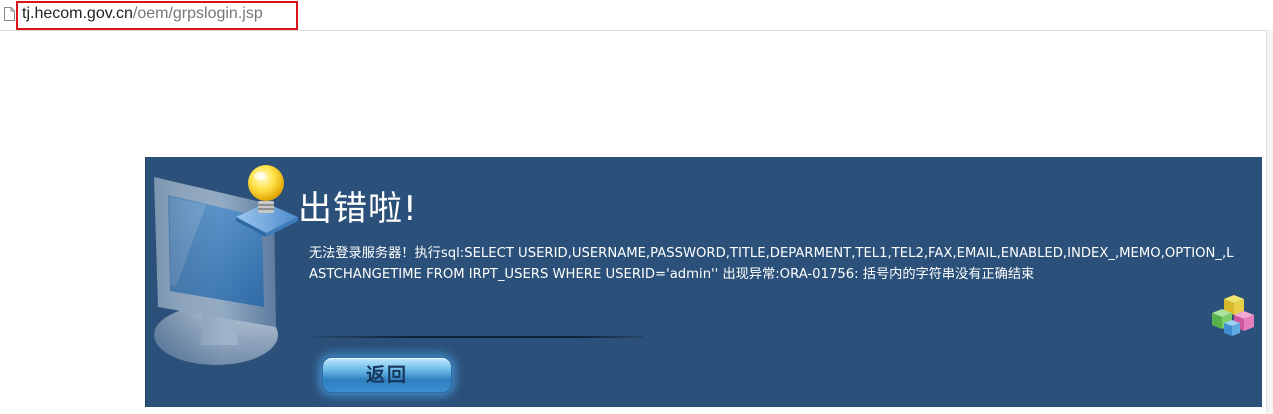 The image size is (1273, 414). I want to click on divider, so click(476, 337).